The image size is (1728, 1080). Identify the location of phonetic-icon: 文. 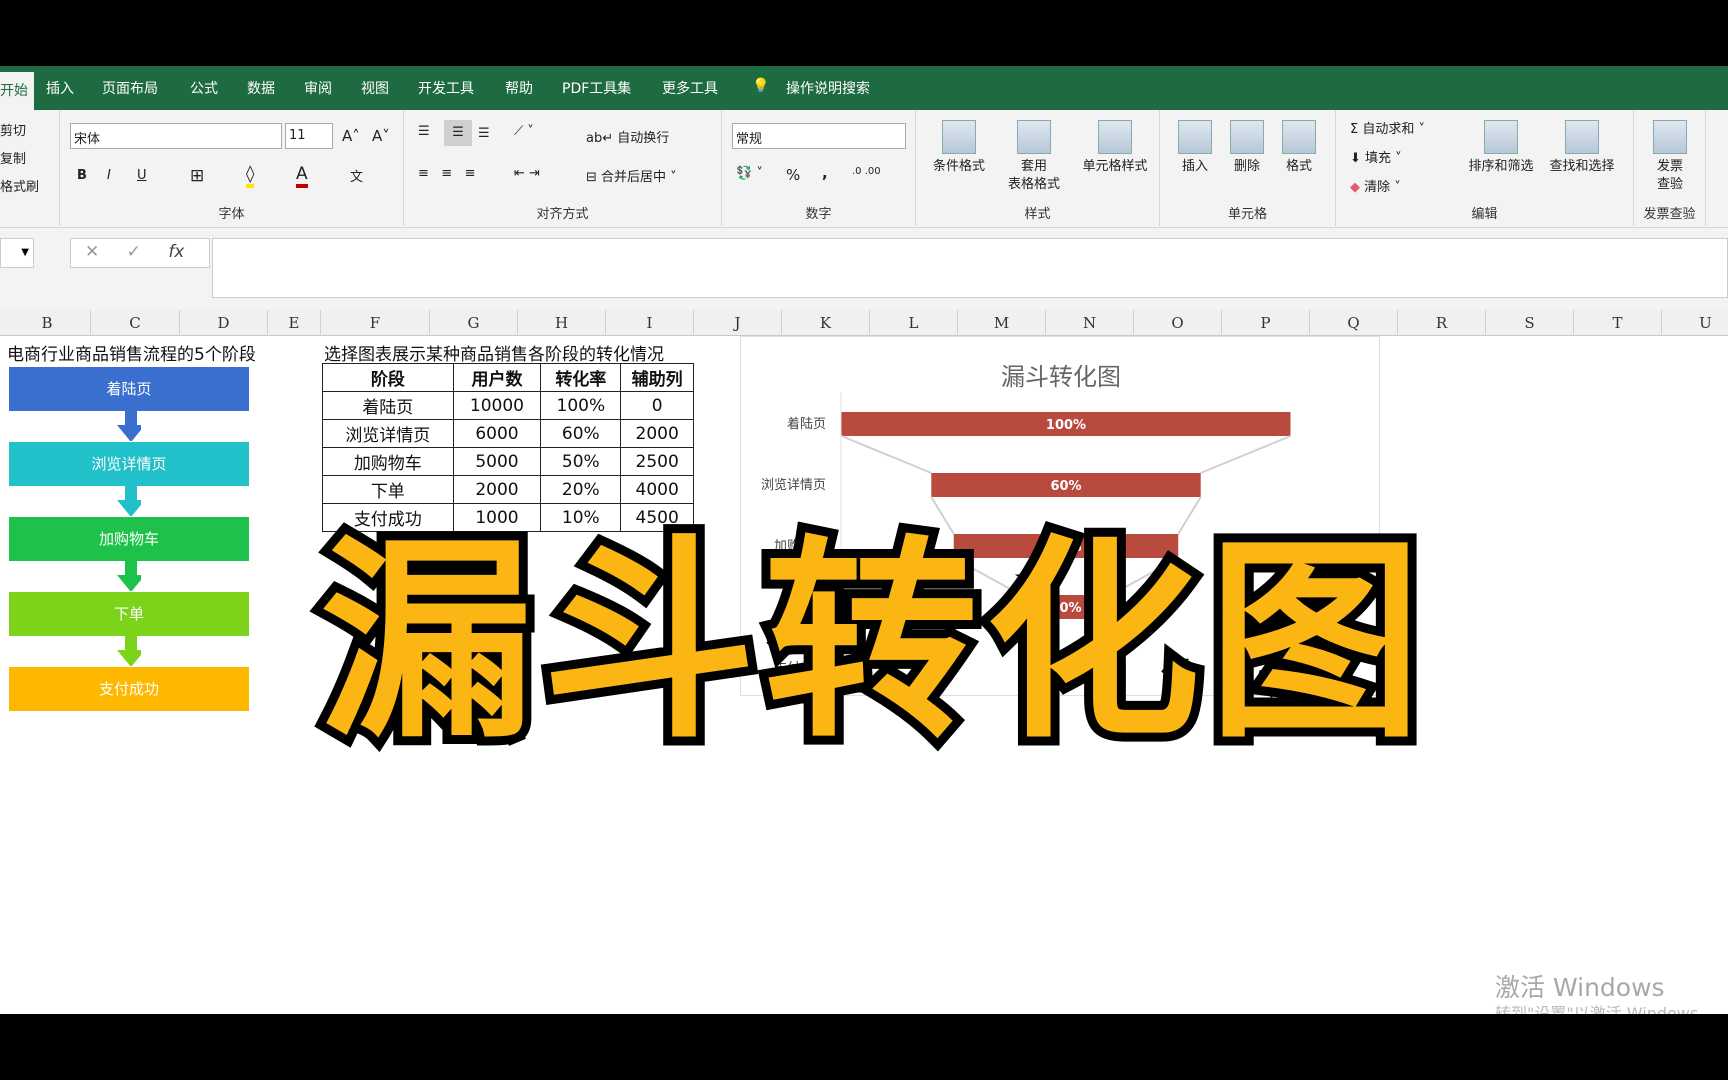
(356, 175).